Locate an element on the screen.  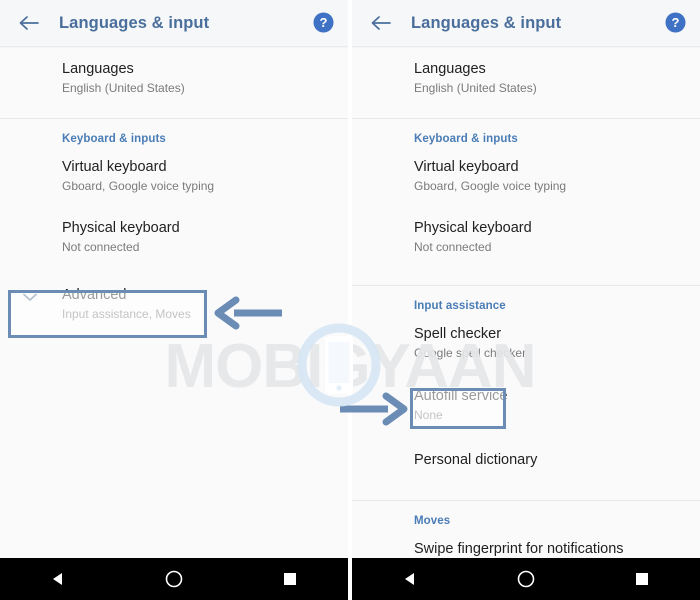
list-item-advanced: Advanced Input assistance, Moves is located at coordinates (174, 298).